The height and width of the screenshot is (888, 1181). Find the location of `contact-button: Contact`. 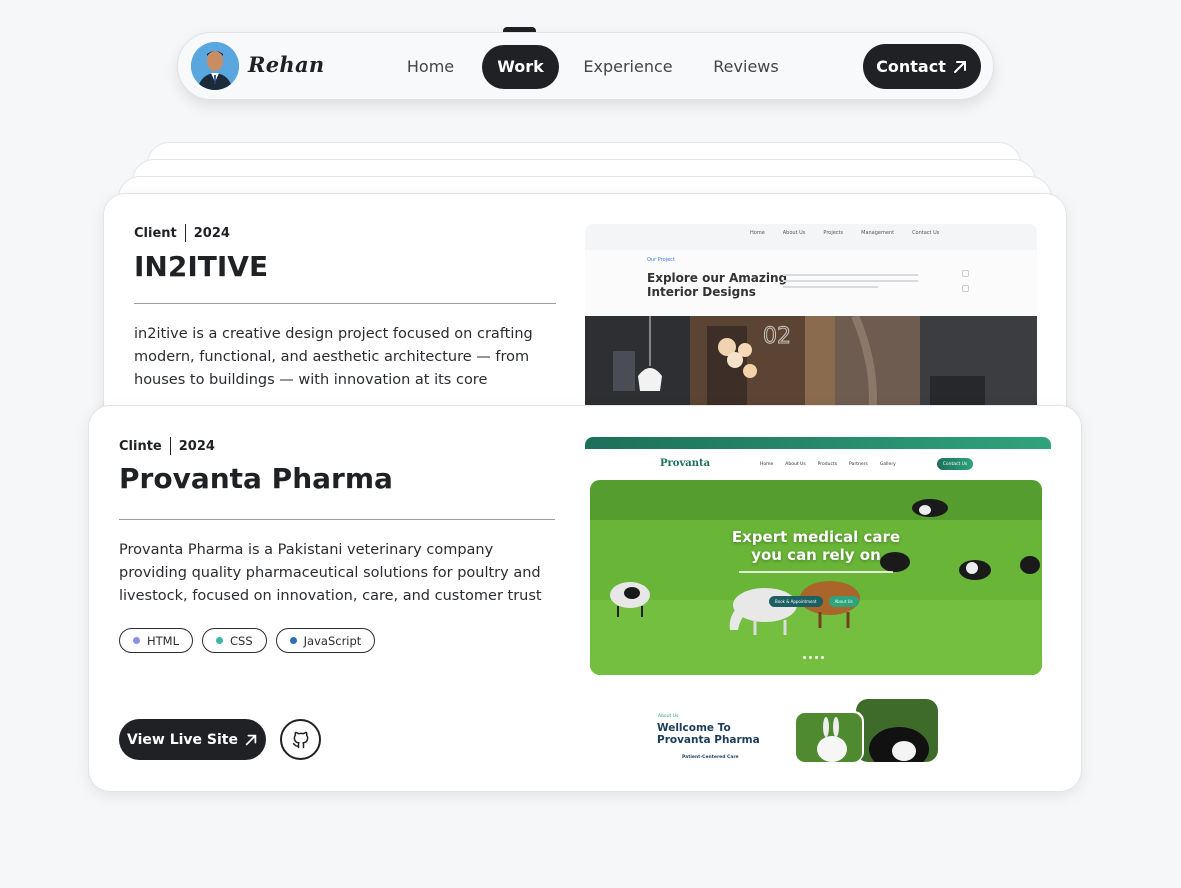

contact-button: Contact is located at coordinates (922, 66).